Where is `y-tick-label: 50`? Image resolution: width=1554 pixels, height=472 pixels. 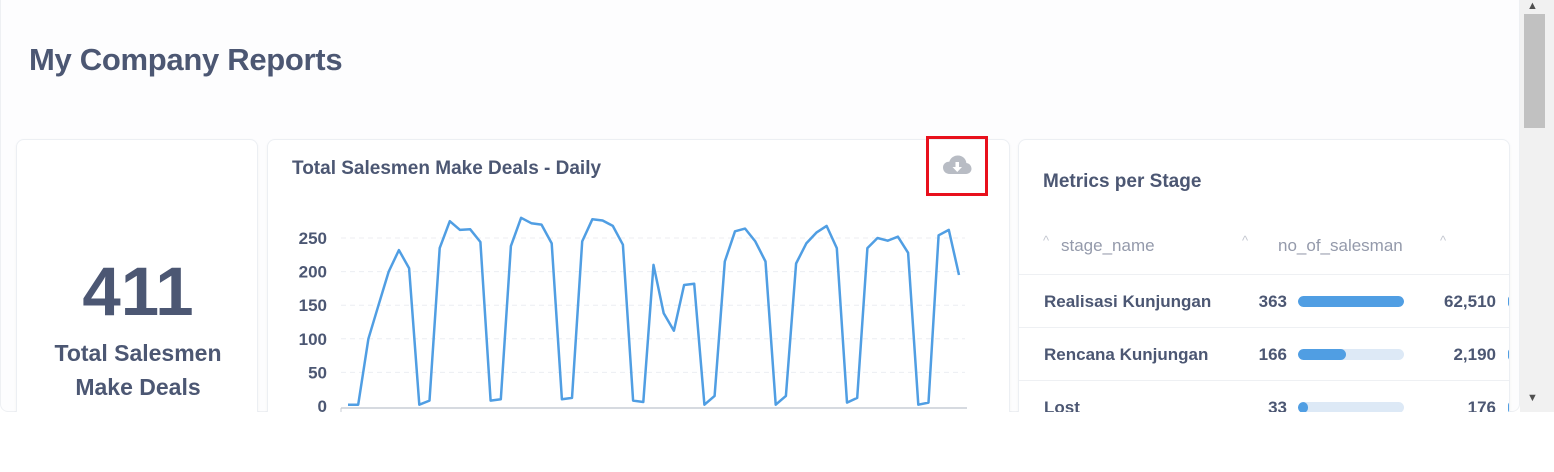
y-tick-label: 50 is located at coordinates (317, 372).